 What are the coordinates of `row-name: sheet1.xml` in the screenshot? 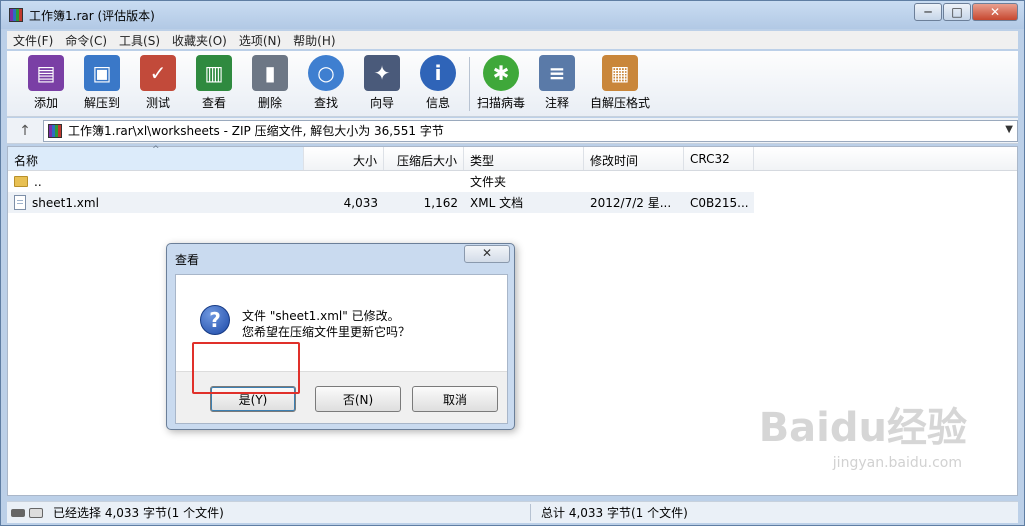 It's located at (65, 202).